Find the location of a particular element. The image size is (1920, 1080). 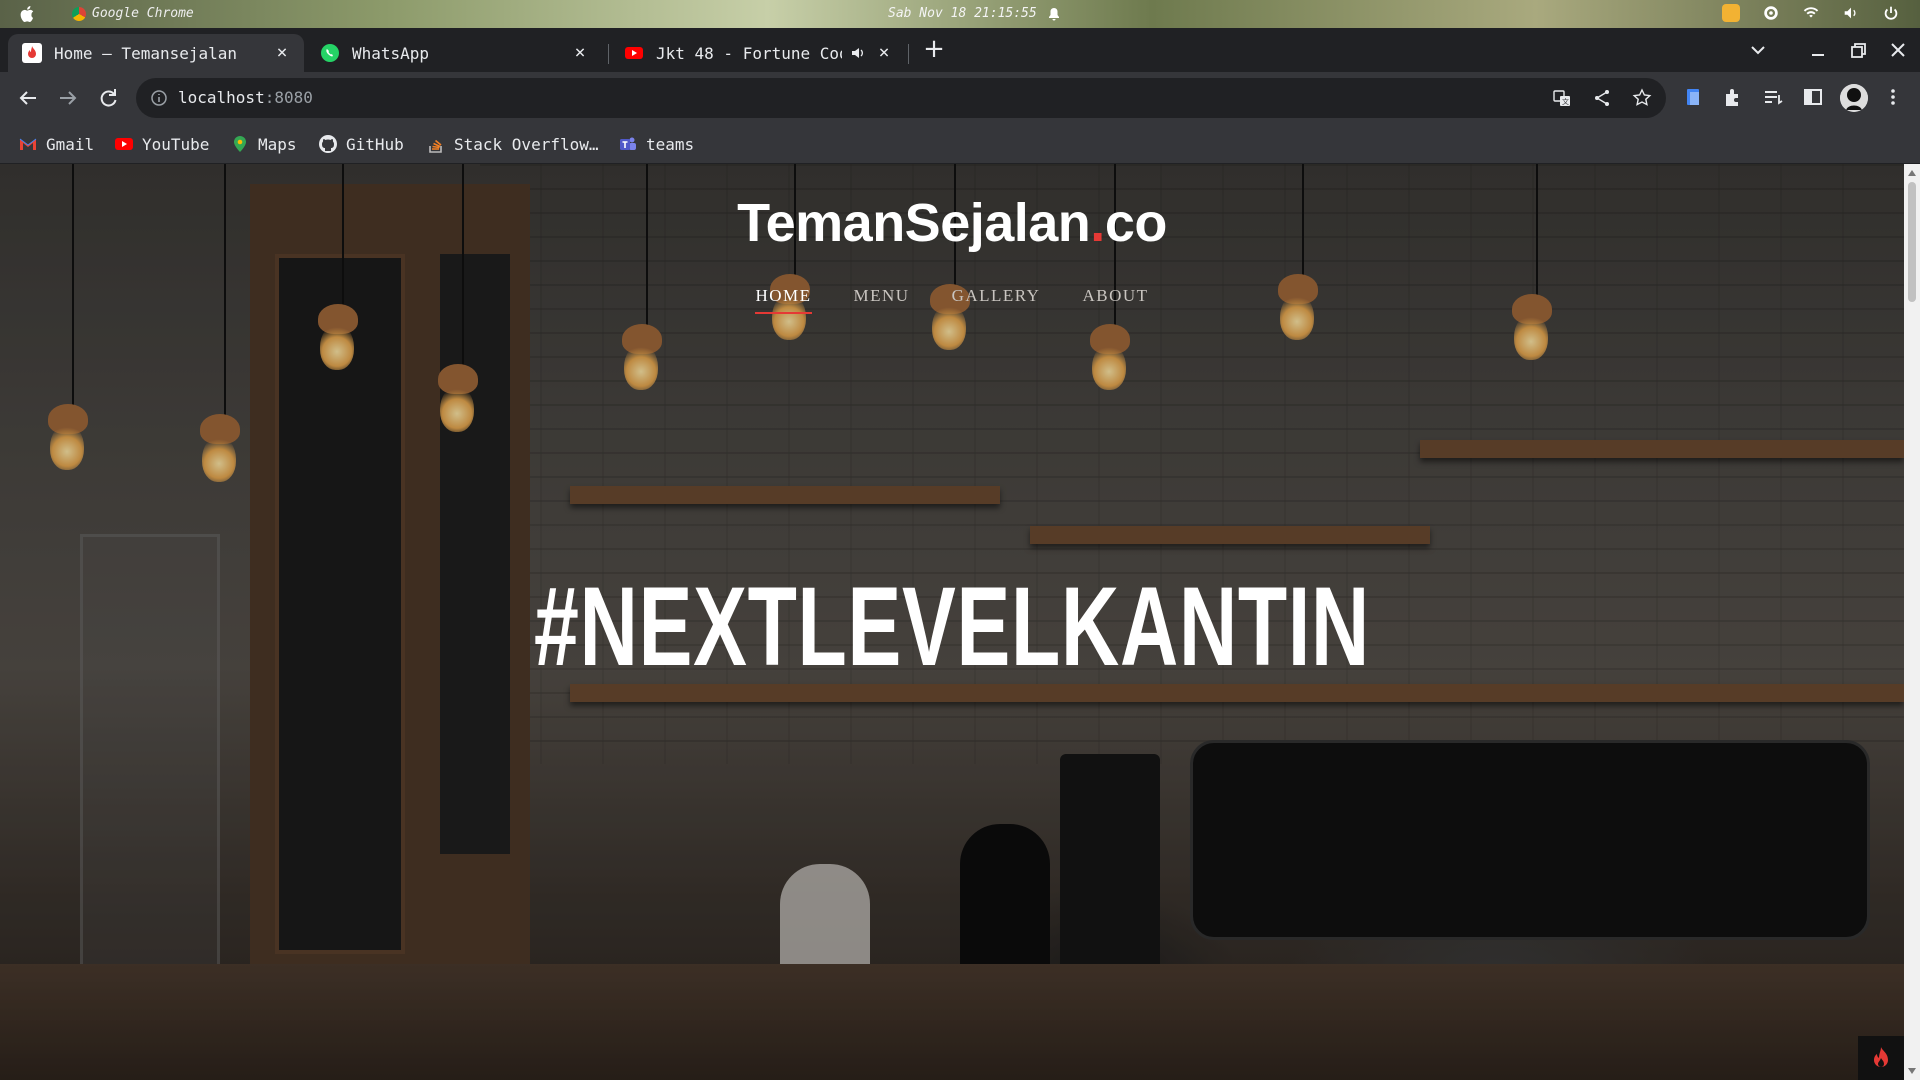

reading-list-icon is located at coordinates (1773, 97).